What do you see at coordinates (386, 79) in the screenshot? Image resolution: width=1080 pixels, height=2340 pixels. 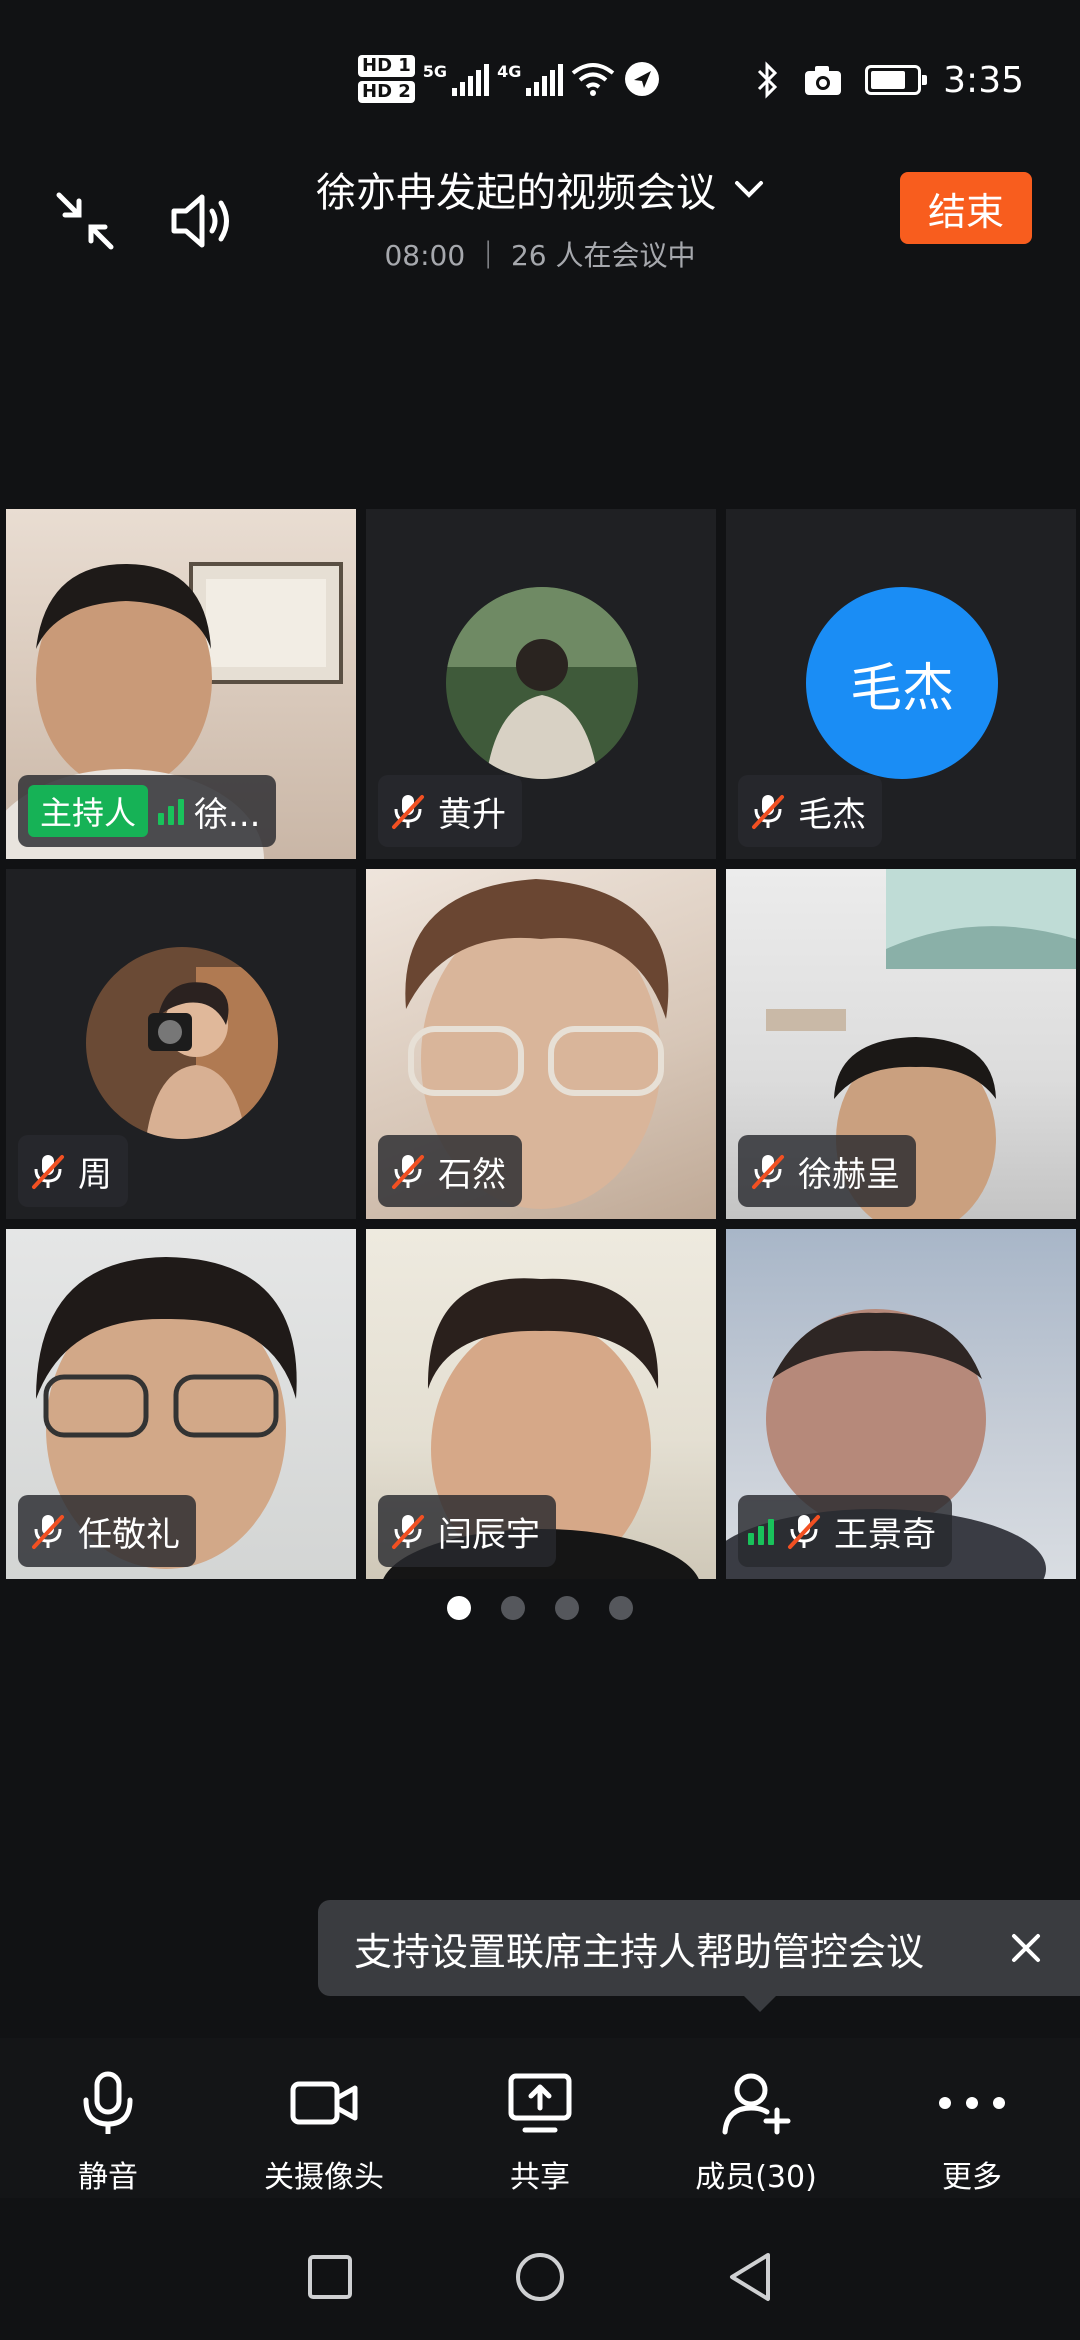 I see `hd-indicators: HD 1 HD 2` at bounding box center [386, 79].